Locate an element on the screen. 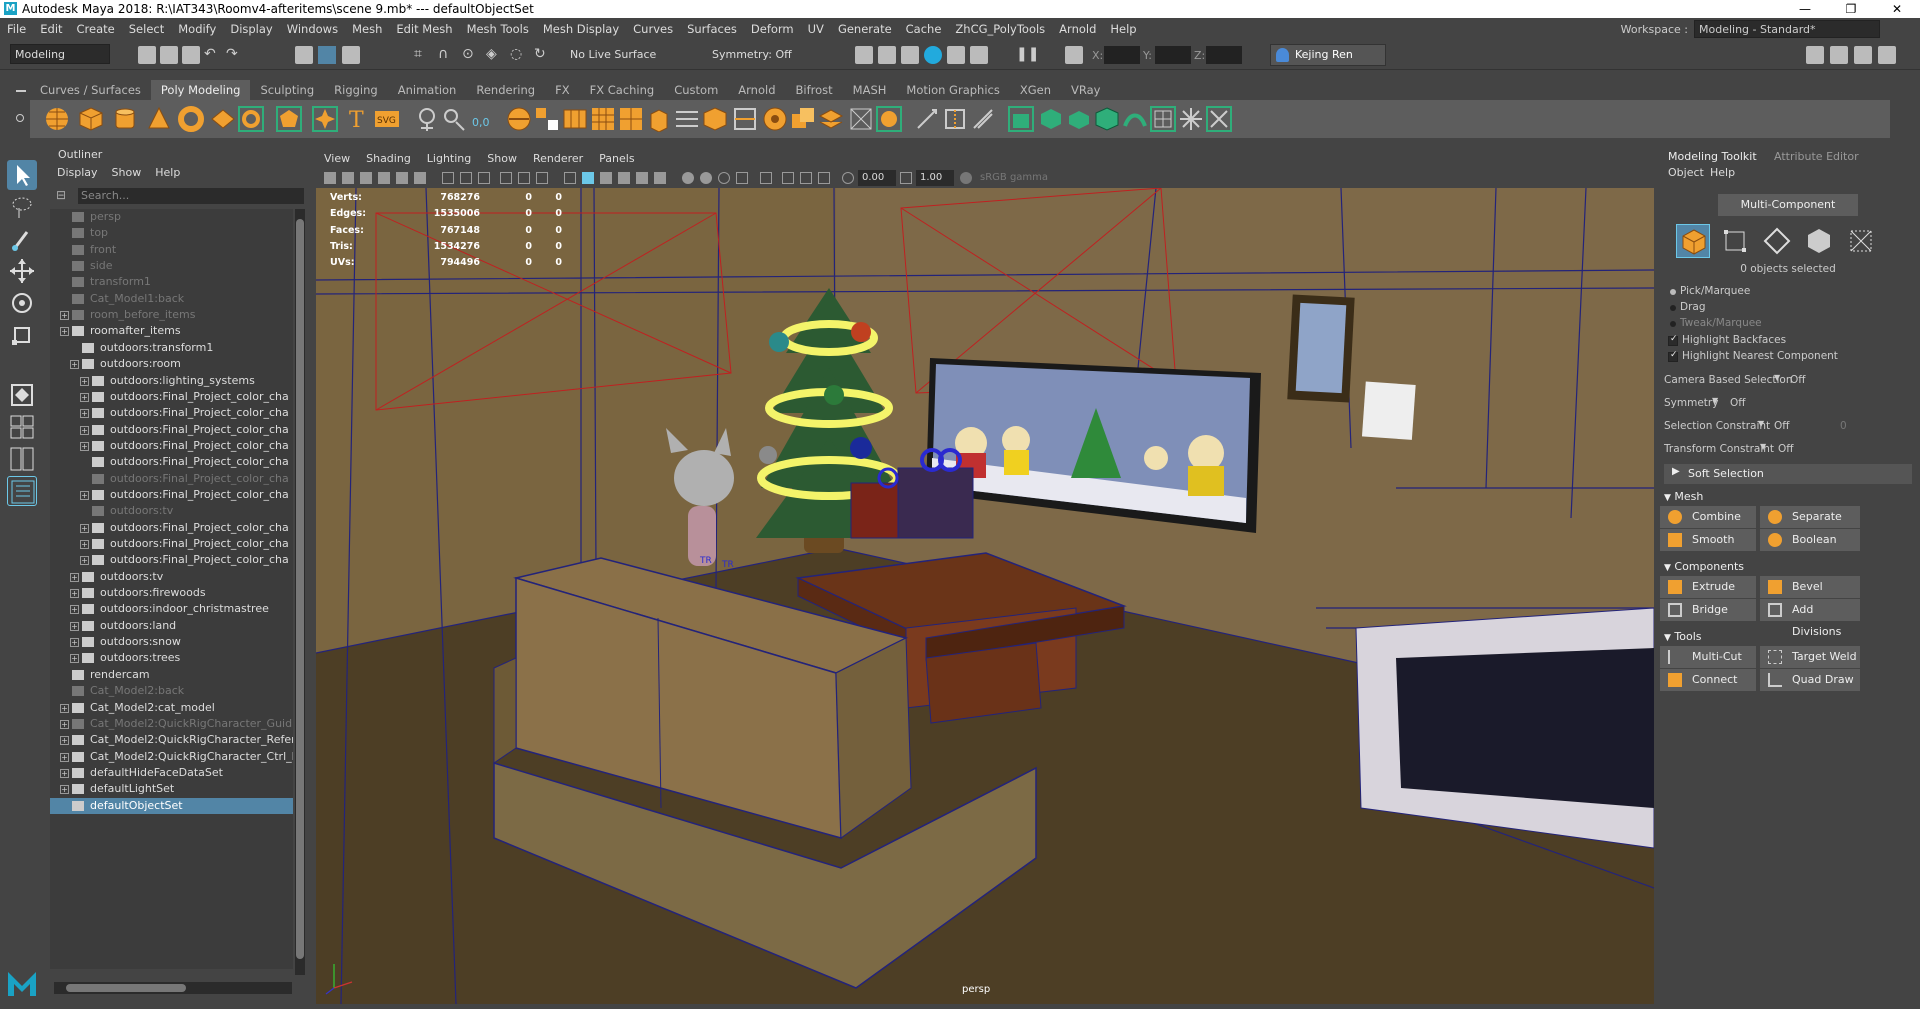  shelf-tab-fx: FX is located at coordinates (562, 90).